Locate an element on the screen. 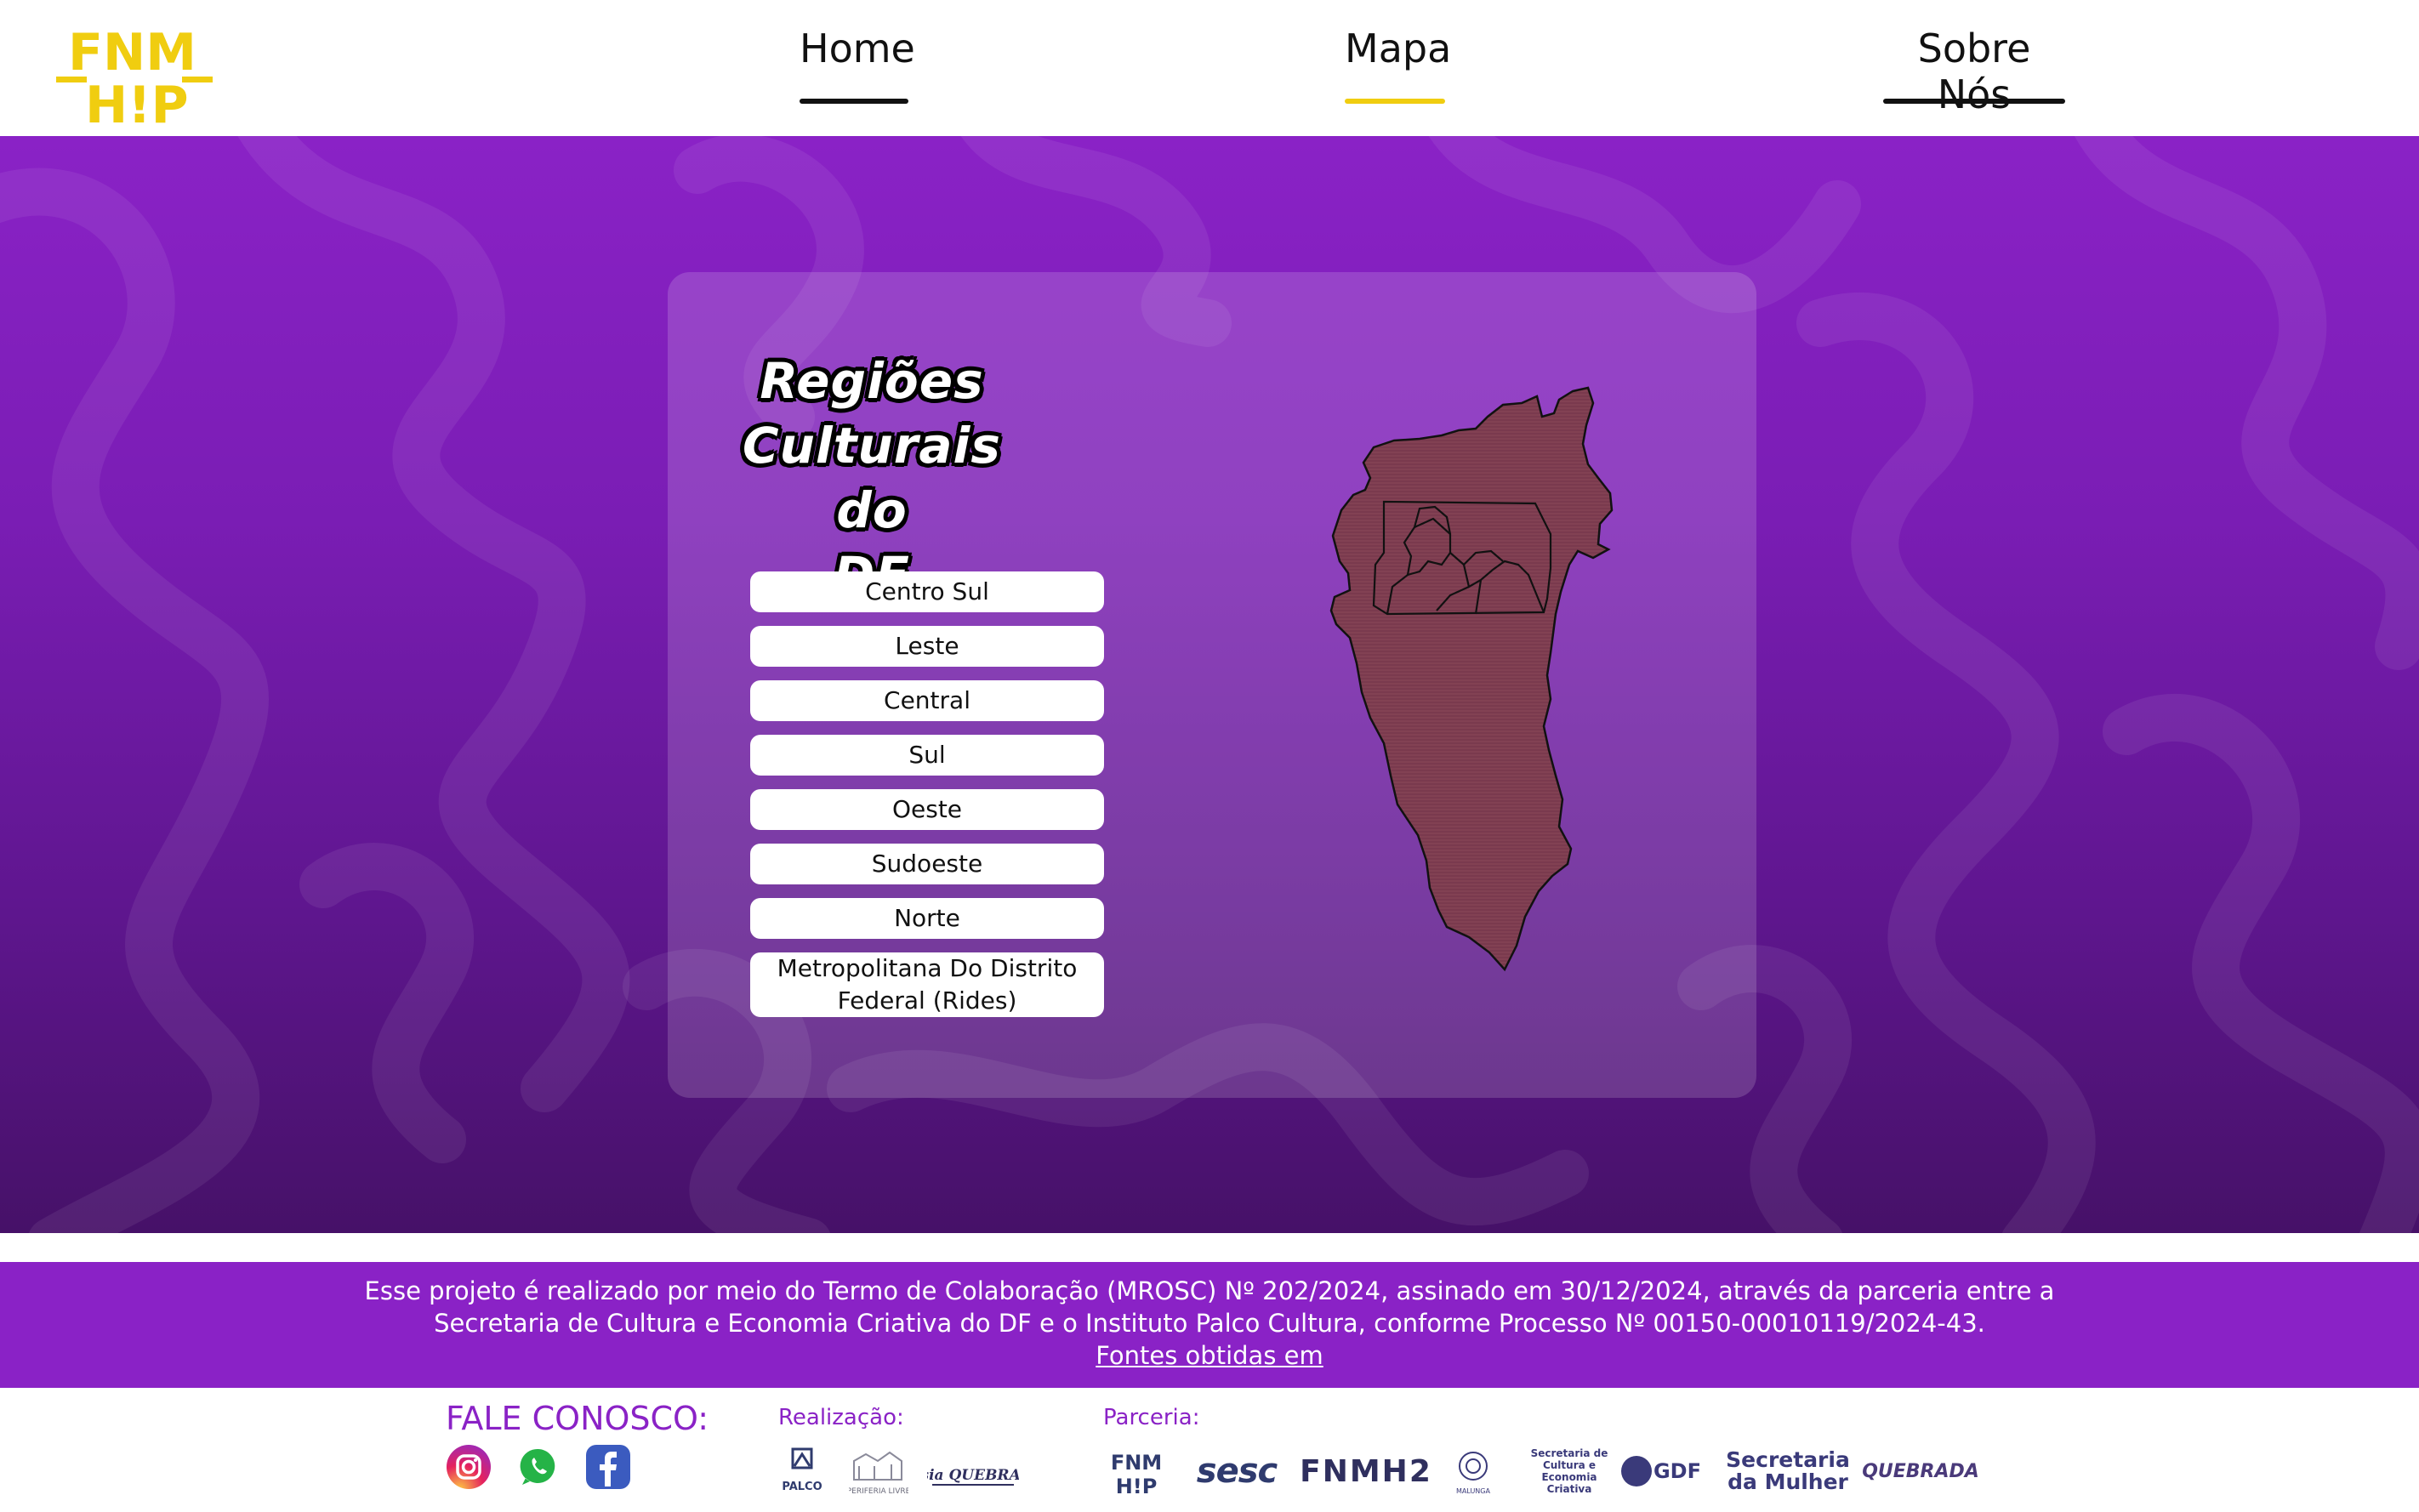  regions-title: Regiões Culturais do DF is located at coordinates (872, 478).